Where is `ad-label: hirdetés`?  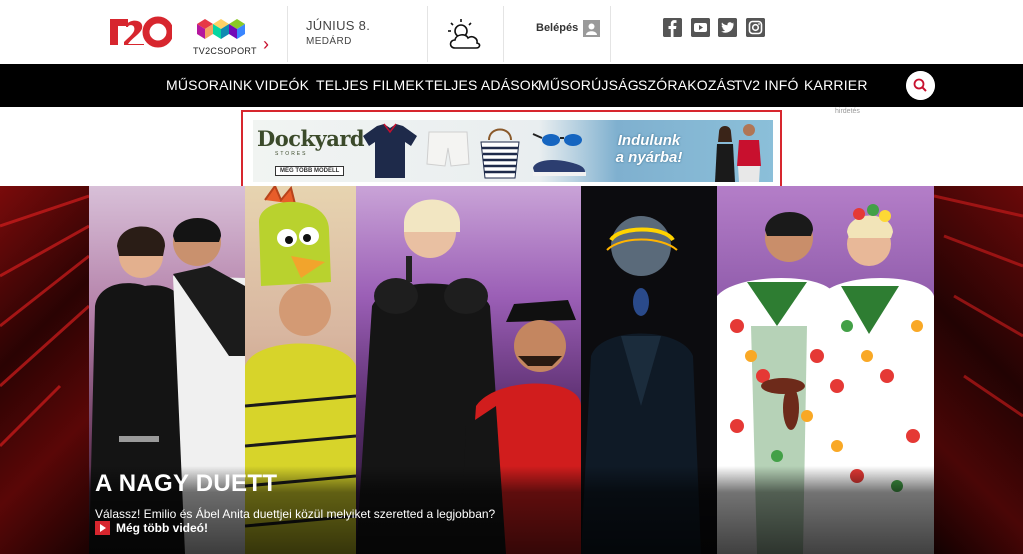
ad-label: hirdetés is located at coordinates (847, 111).